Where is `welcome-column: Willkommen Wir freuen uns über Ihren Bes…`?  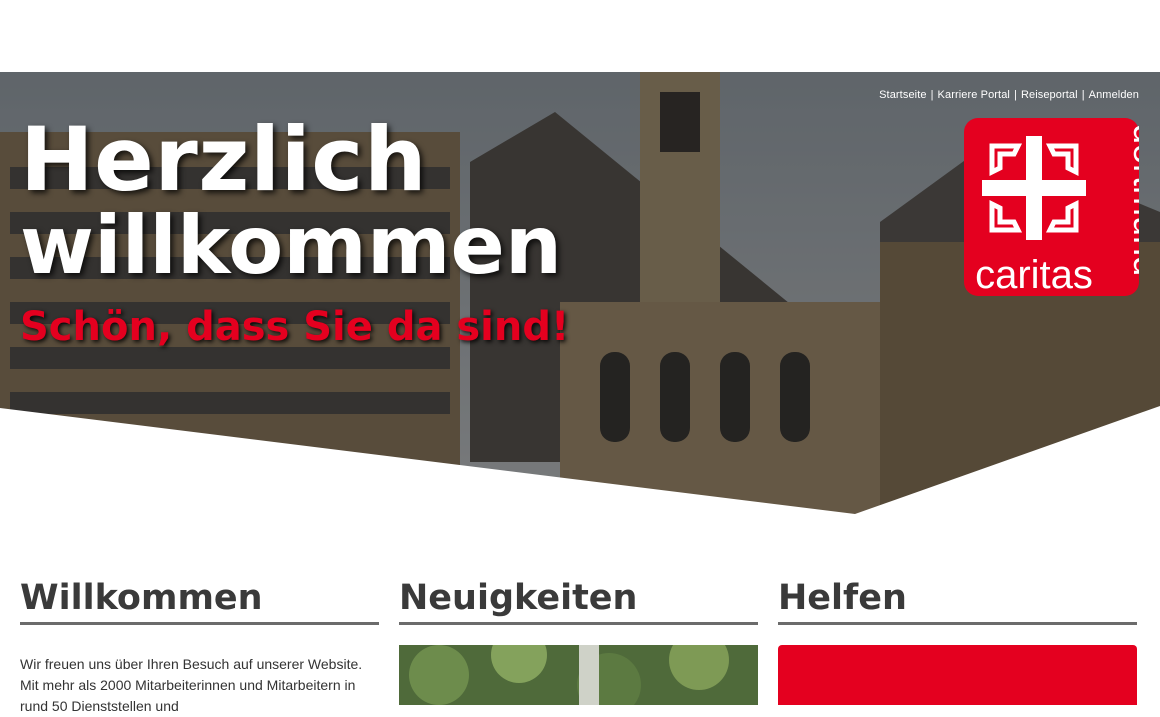 welcome-column: Willkommen Wir freuen uns über Ihren Bes… is located at coordinates (199, 647).